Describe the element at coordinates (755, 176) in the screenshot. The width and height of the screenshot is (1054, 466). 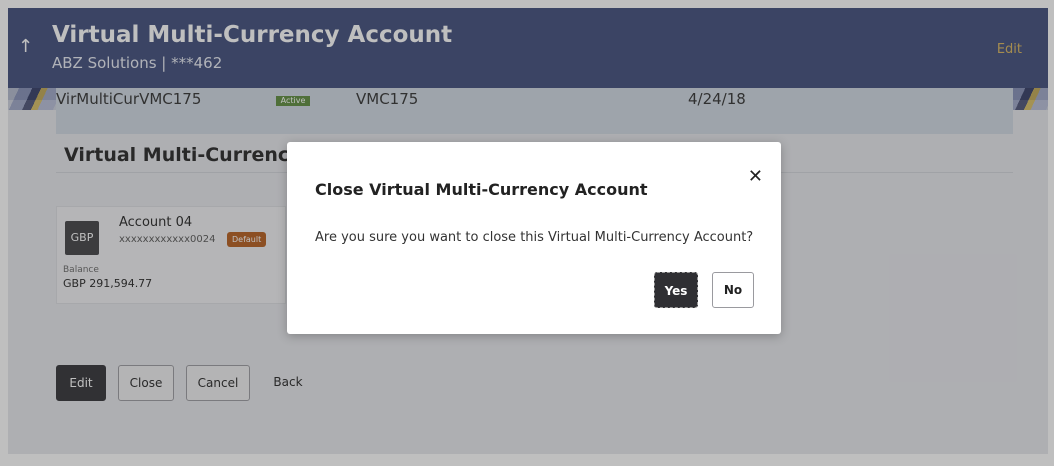
I see `close-icon: ✕` at that location.